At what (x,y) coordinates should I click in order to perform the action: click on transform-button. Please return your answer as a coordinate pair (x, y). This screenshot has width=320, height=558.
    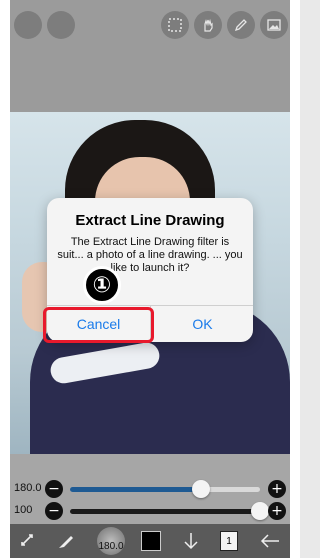
    Looking at the image, I should click on (28, 541).